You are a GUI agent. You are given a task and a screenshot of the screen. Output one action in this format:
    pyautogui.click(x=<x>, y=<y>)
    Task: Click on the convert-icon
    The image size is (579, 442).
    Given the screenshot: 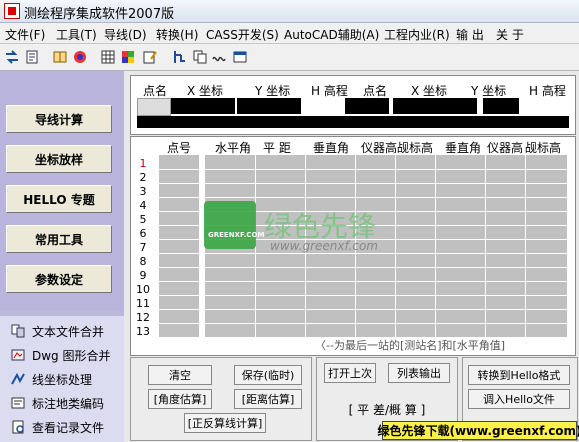 What is the action you would take?
    pyautogui.click(x=12, y=57)
    